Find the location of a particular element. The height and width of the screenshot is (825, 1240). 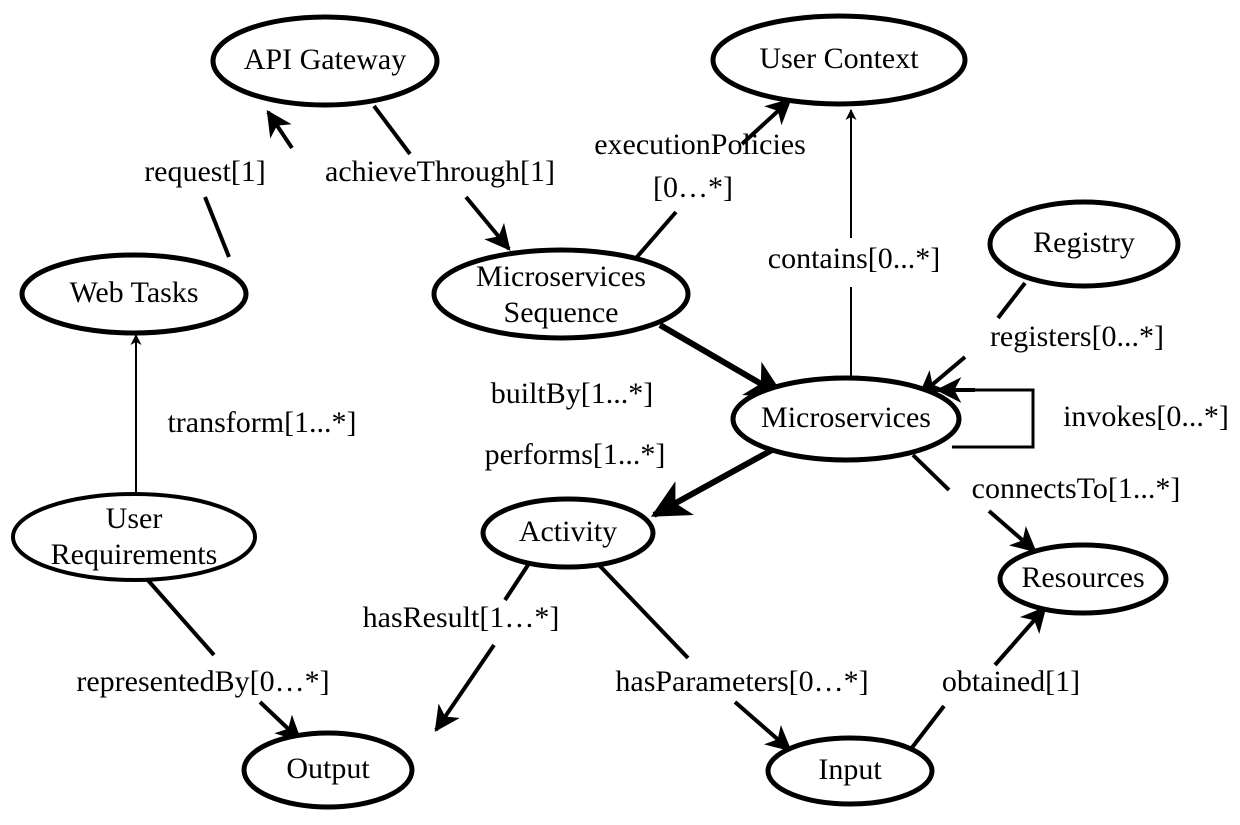

edge-label-request: request[1] is located at coordinates (205, 171).